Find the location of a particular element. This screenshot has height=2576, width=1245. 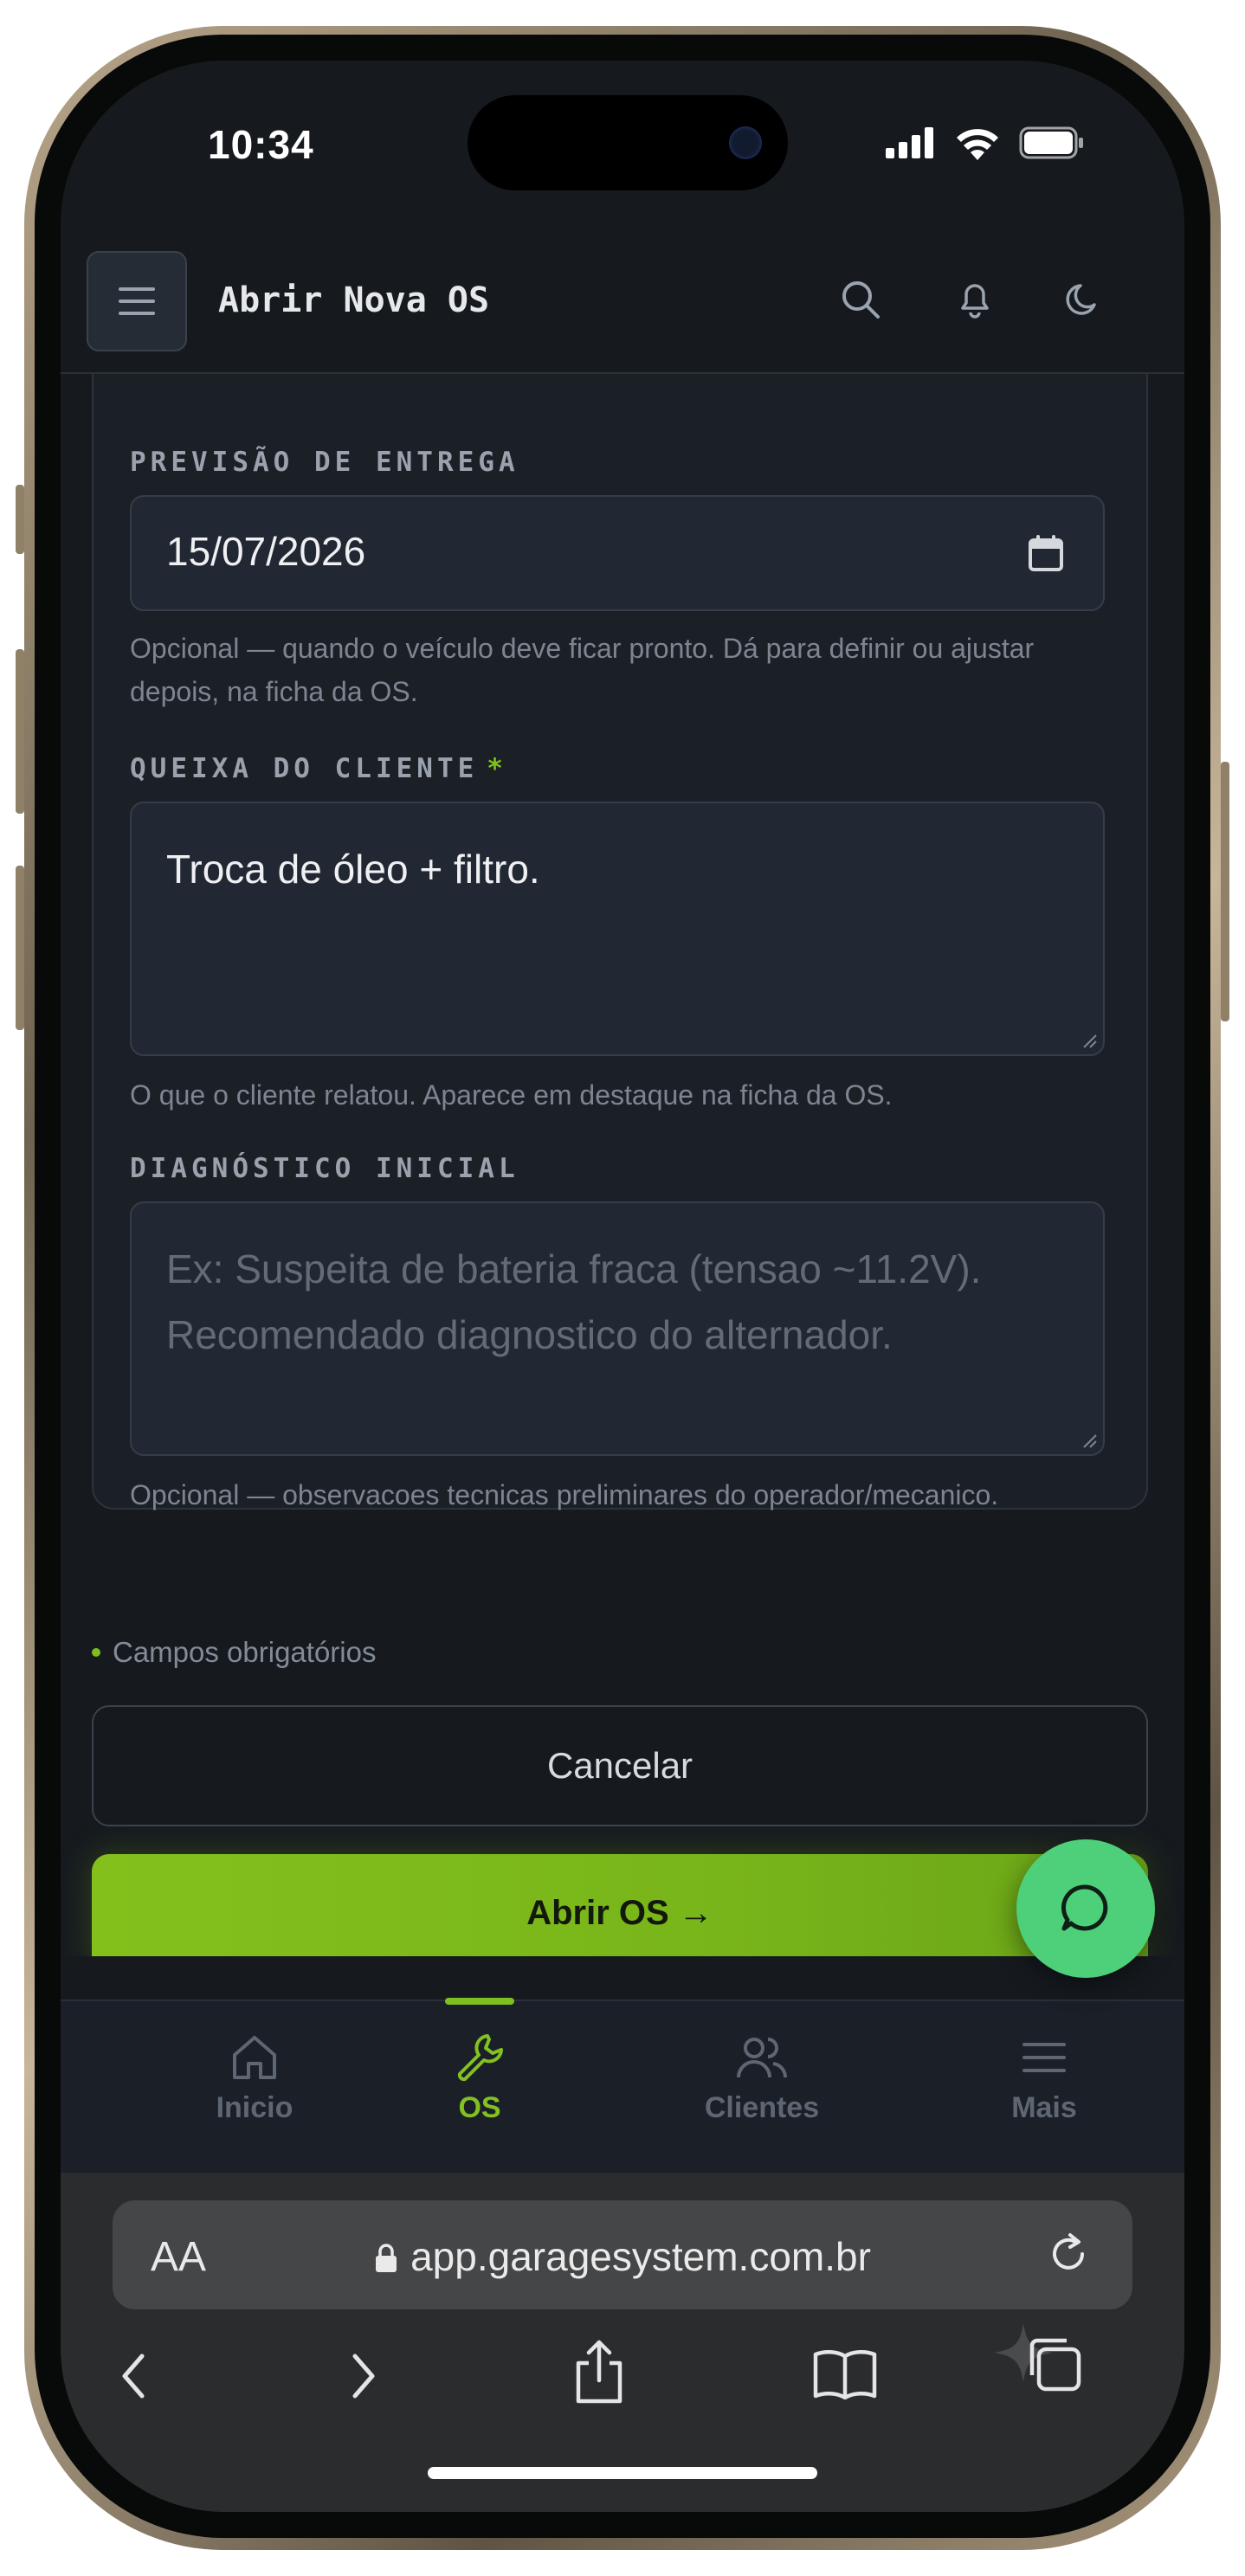

complaint-label-text: QUEIXA DO CLIENTE is located at coordinates (304, 768).